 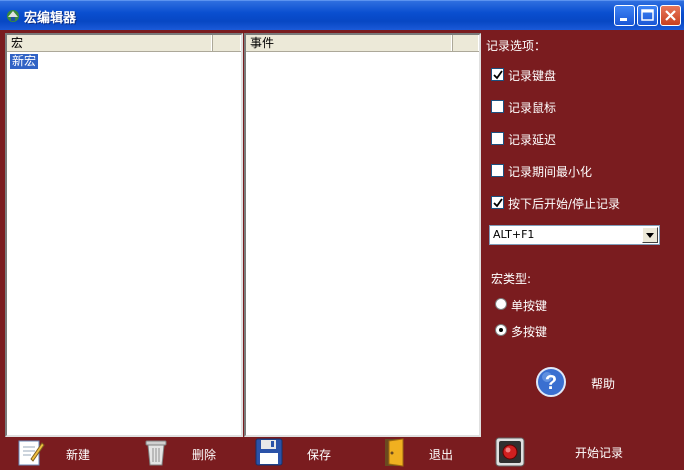 I want to click on save-button: 保存, so click(x=295, y=452).